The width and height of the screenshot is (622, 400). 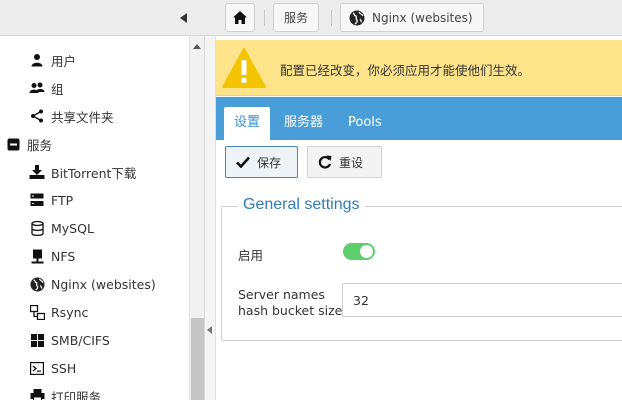 I want to click on breadcrumb-nginx-button: Nginx (websites), so click(x=412, y=17).